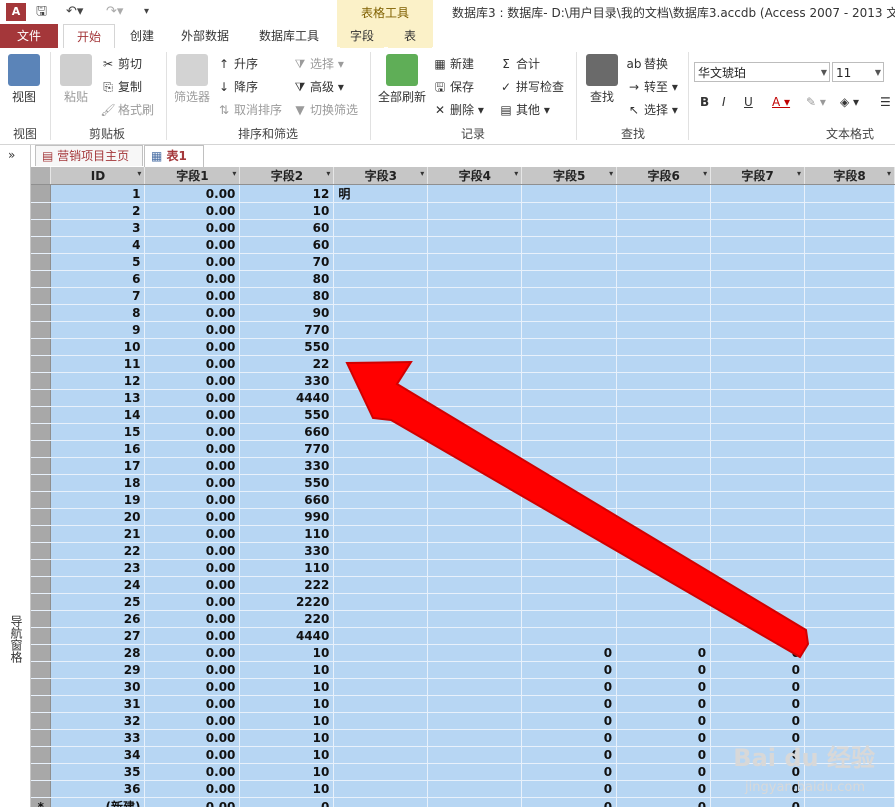  What do you see at coordinates (463, 193) in the screenshot?
I see `table-row: 1 0.00 12 明` at bounding box center [463, 193].